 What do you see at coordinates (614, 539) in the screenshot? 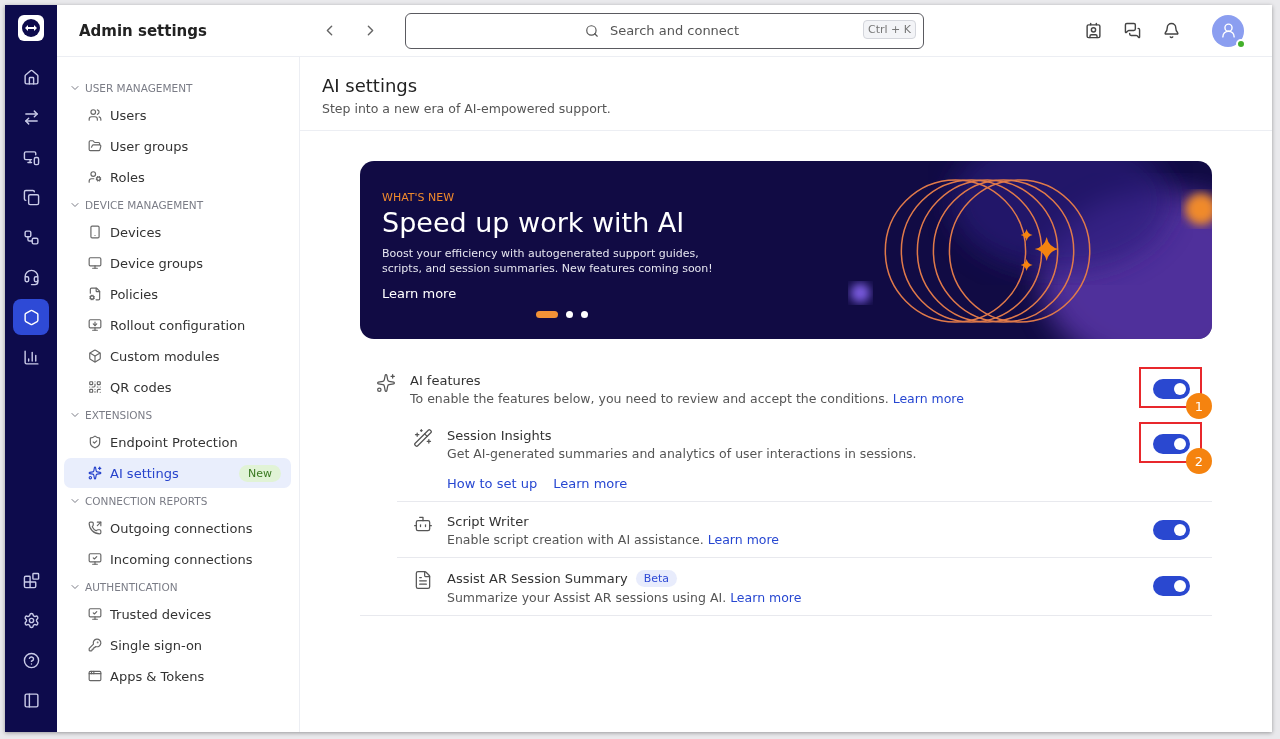
I see `feature-description: Enable script creation with AI assistance. Learn more` at bounding box center [614, 539].